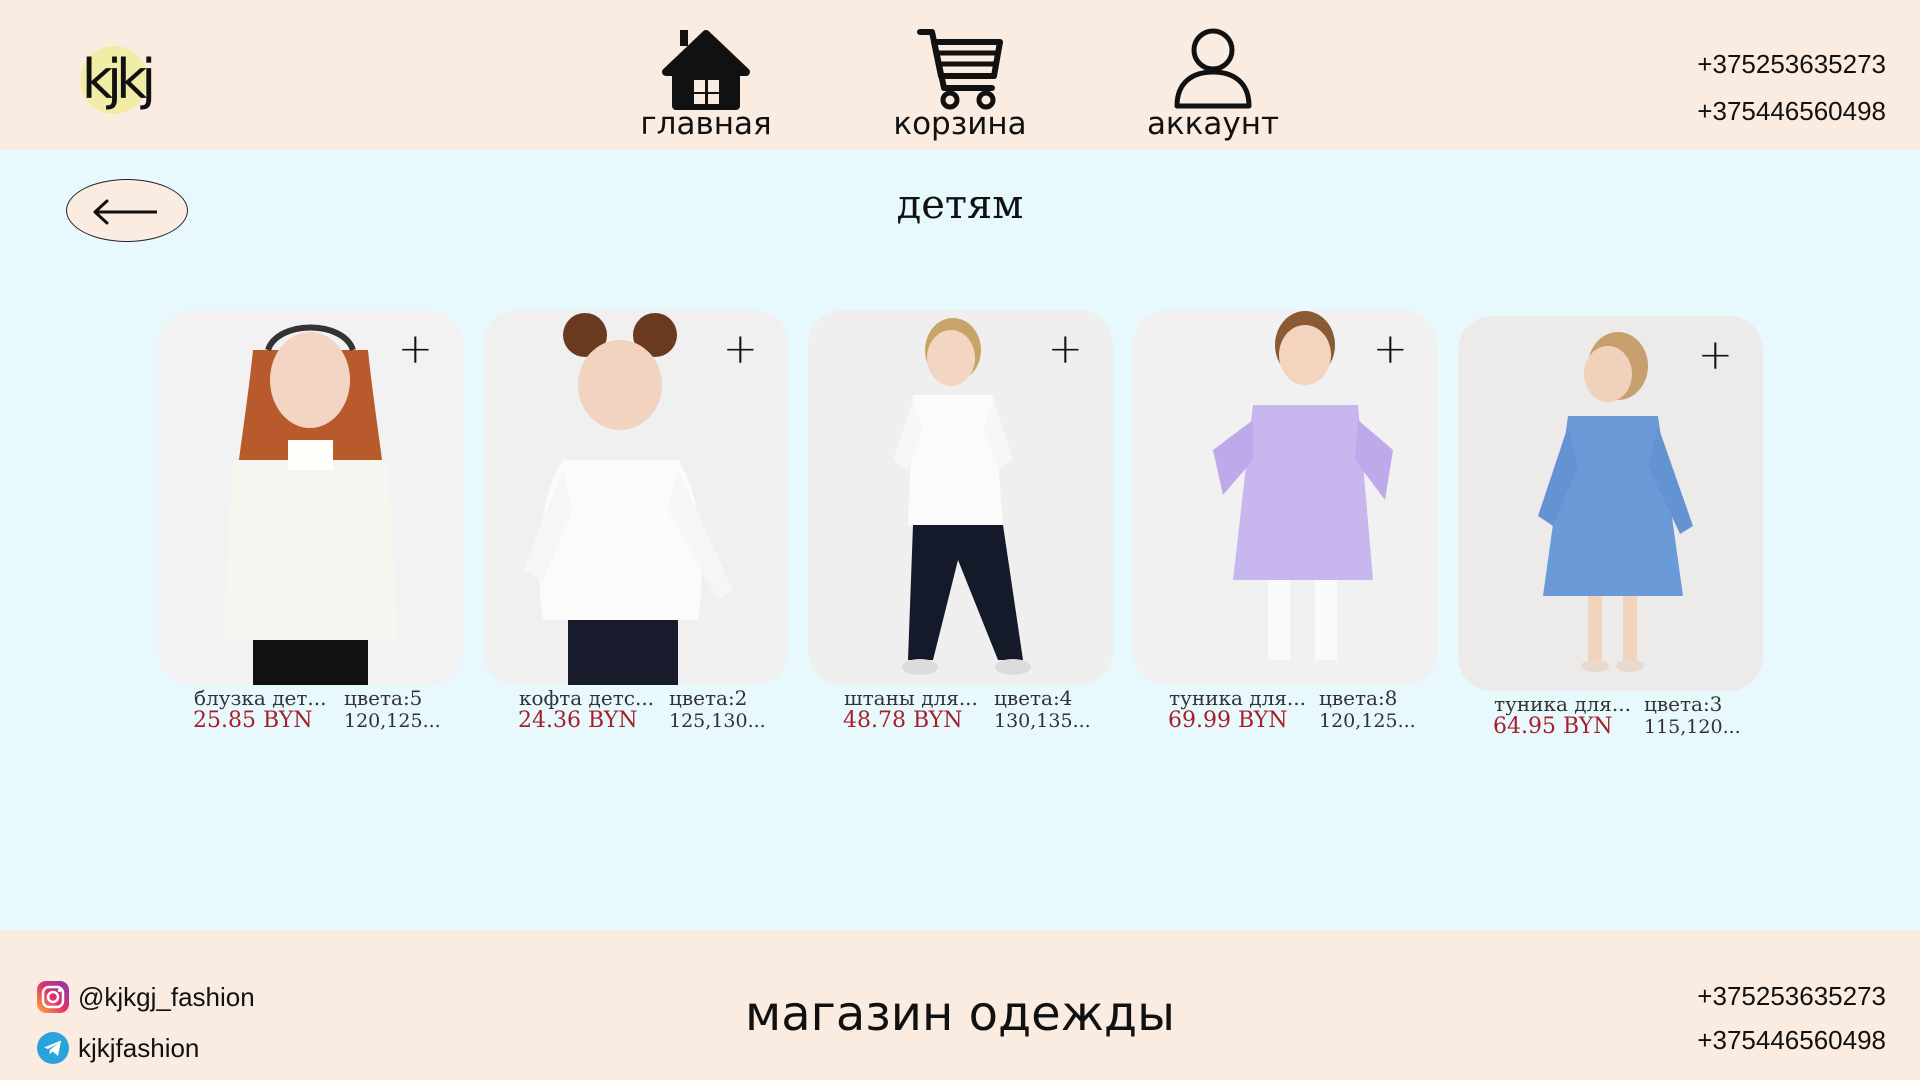 This screenshot has height=1080, width=1920. I want to click on nav-cart: корзина, so click(960, 84).